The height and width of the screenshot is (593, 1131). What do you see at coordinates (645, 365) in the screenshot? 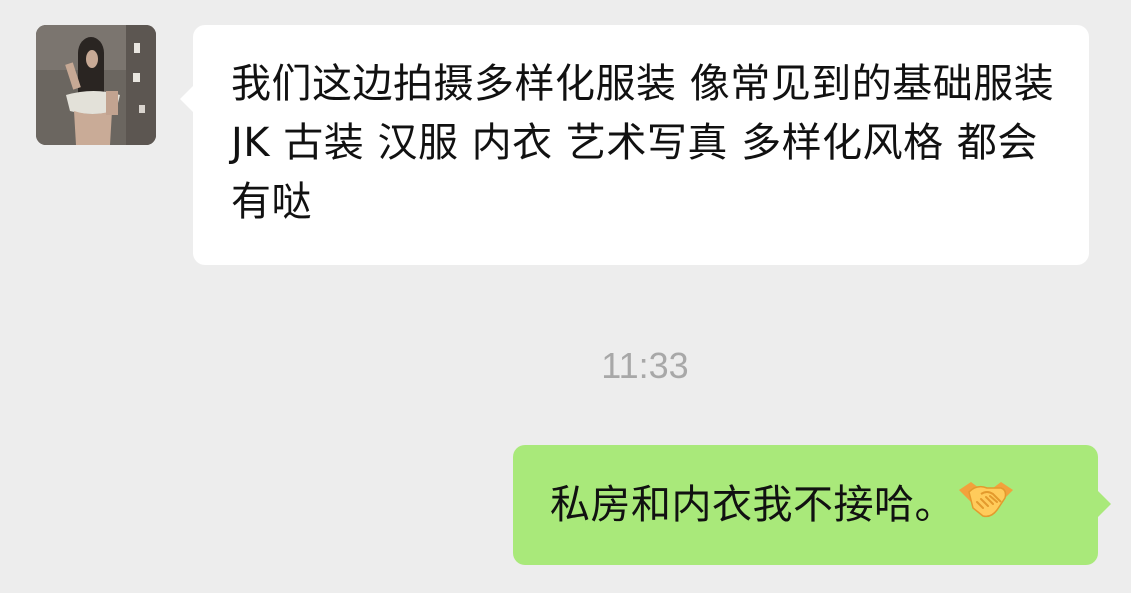
I see `message-timestamp: 11:33` at bounding box center [645, 365].